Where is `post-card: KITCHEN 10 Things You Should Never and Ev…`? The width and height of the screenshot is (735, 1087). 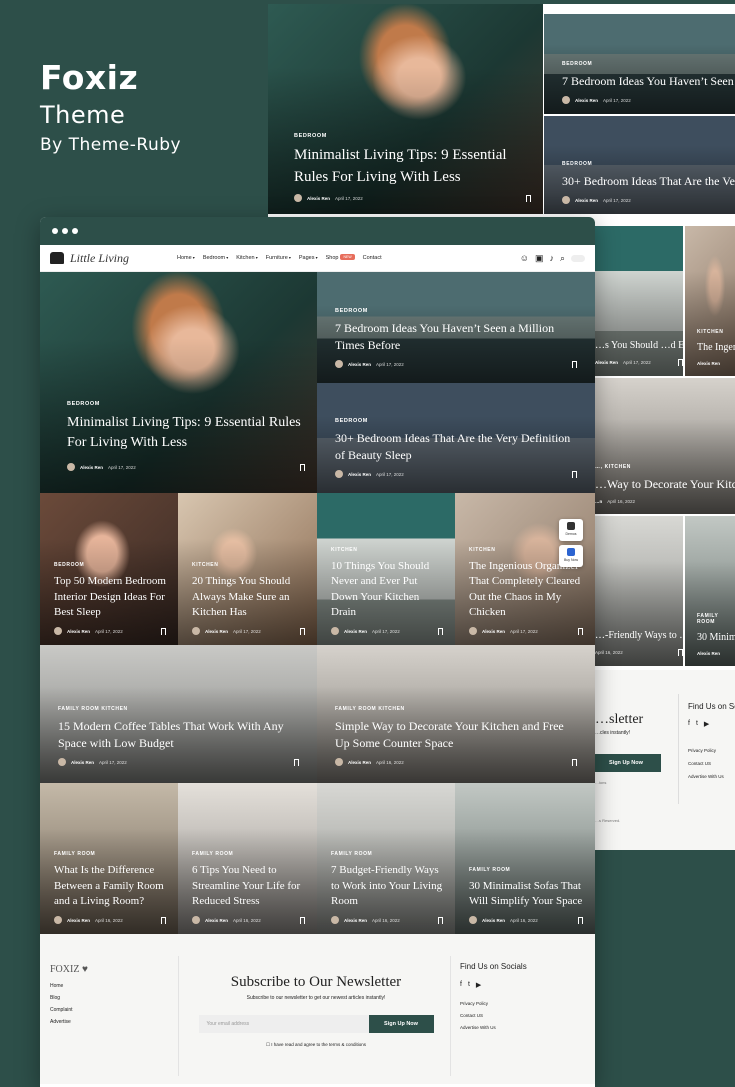
post-card: KITCHEN 10 Things You Should Never and Ev… is located at coordinates (386, 569).